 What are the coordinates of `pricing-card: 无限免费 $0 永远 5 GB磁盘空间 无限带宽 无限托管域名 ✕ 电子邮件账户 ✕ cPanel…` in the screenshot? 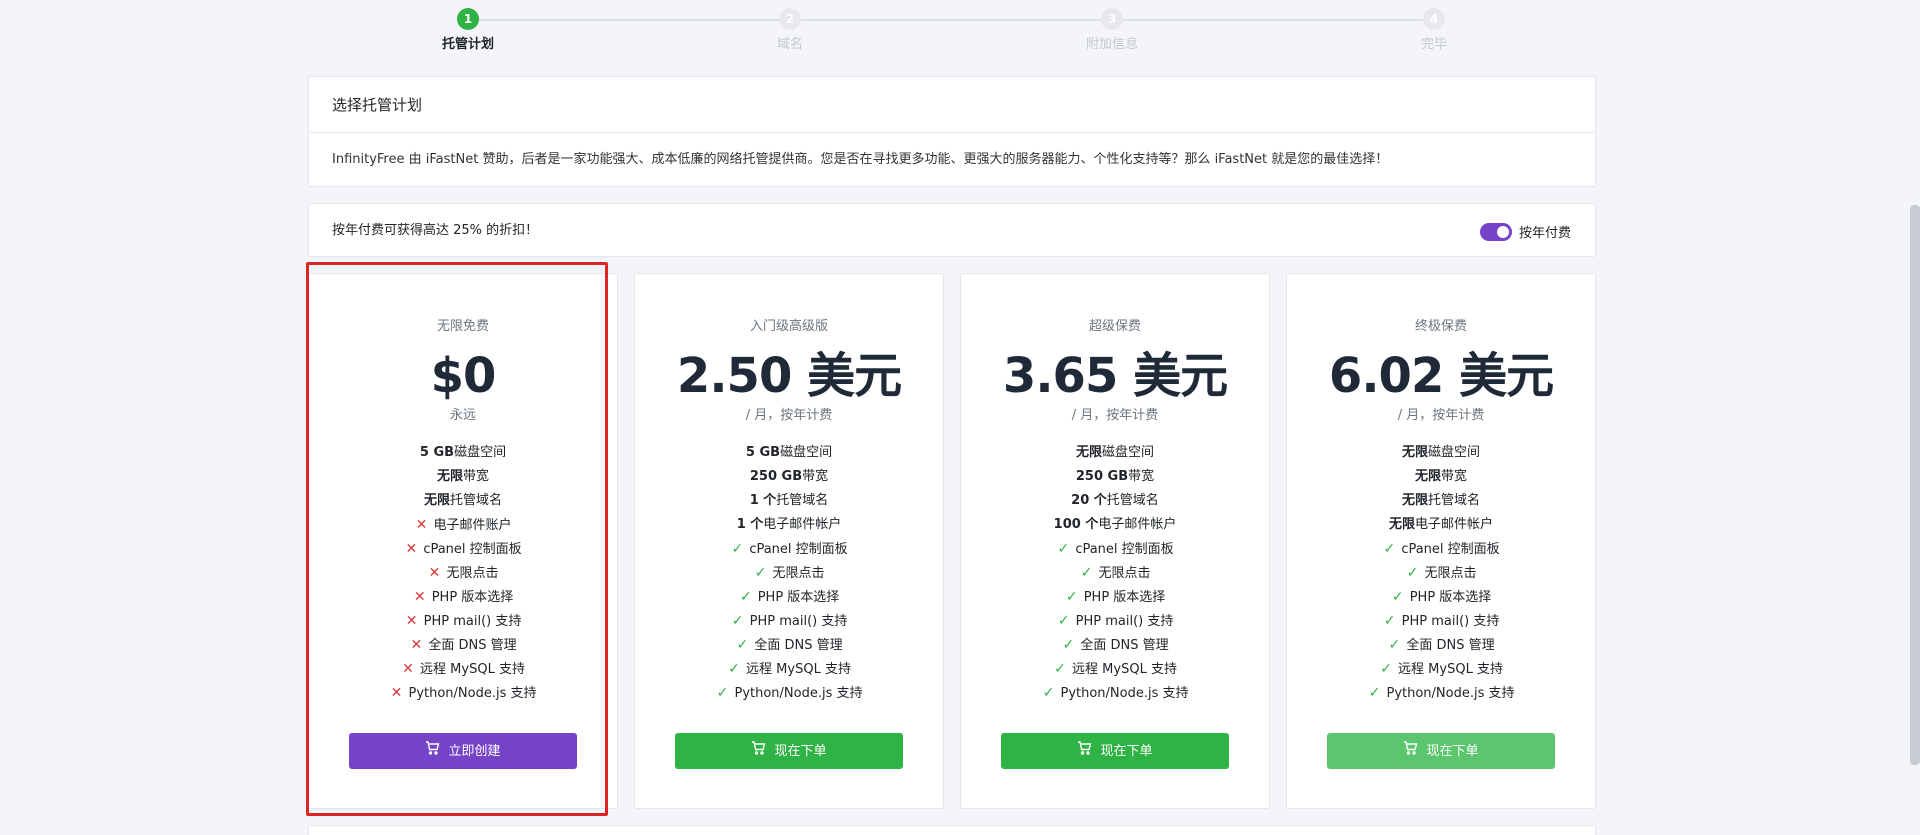 It's located at (463, 541).